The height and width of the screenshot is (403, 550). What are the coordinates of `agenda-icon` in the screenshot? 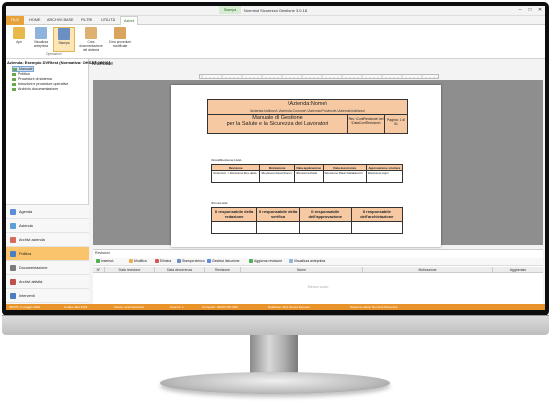 It's located at (13, 212).